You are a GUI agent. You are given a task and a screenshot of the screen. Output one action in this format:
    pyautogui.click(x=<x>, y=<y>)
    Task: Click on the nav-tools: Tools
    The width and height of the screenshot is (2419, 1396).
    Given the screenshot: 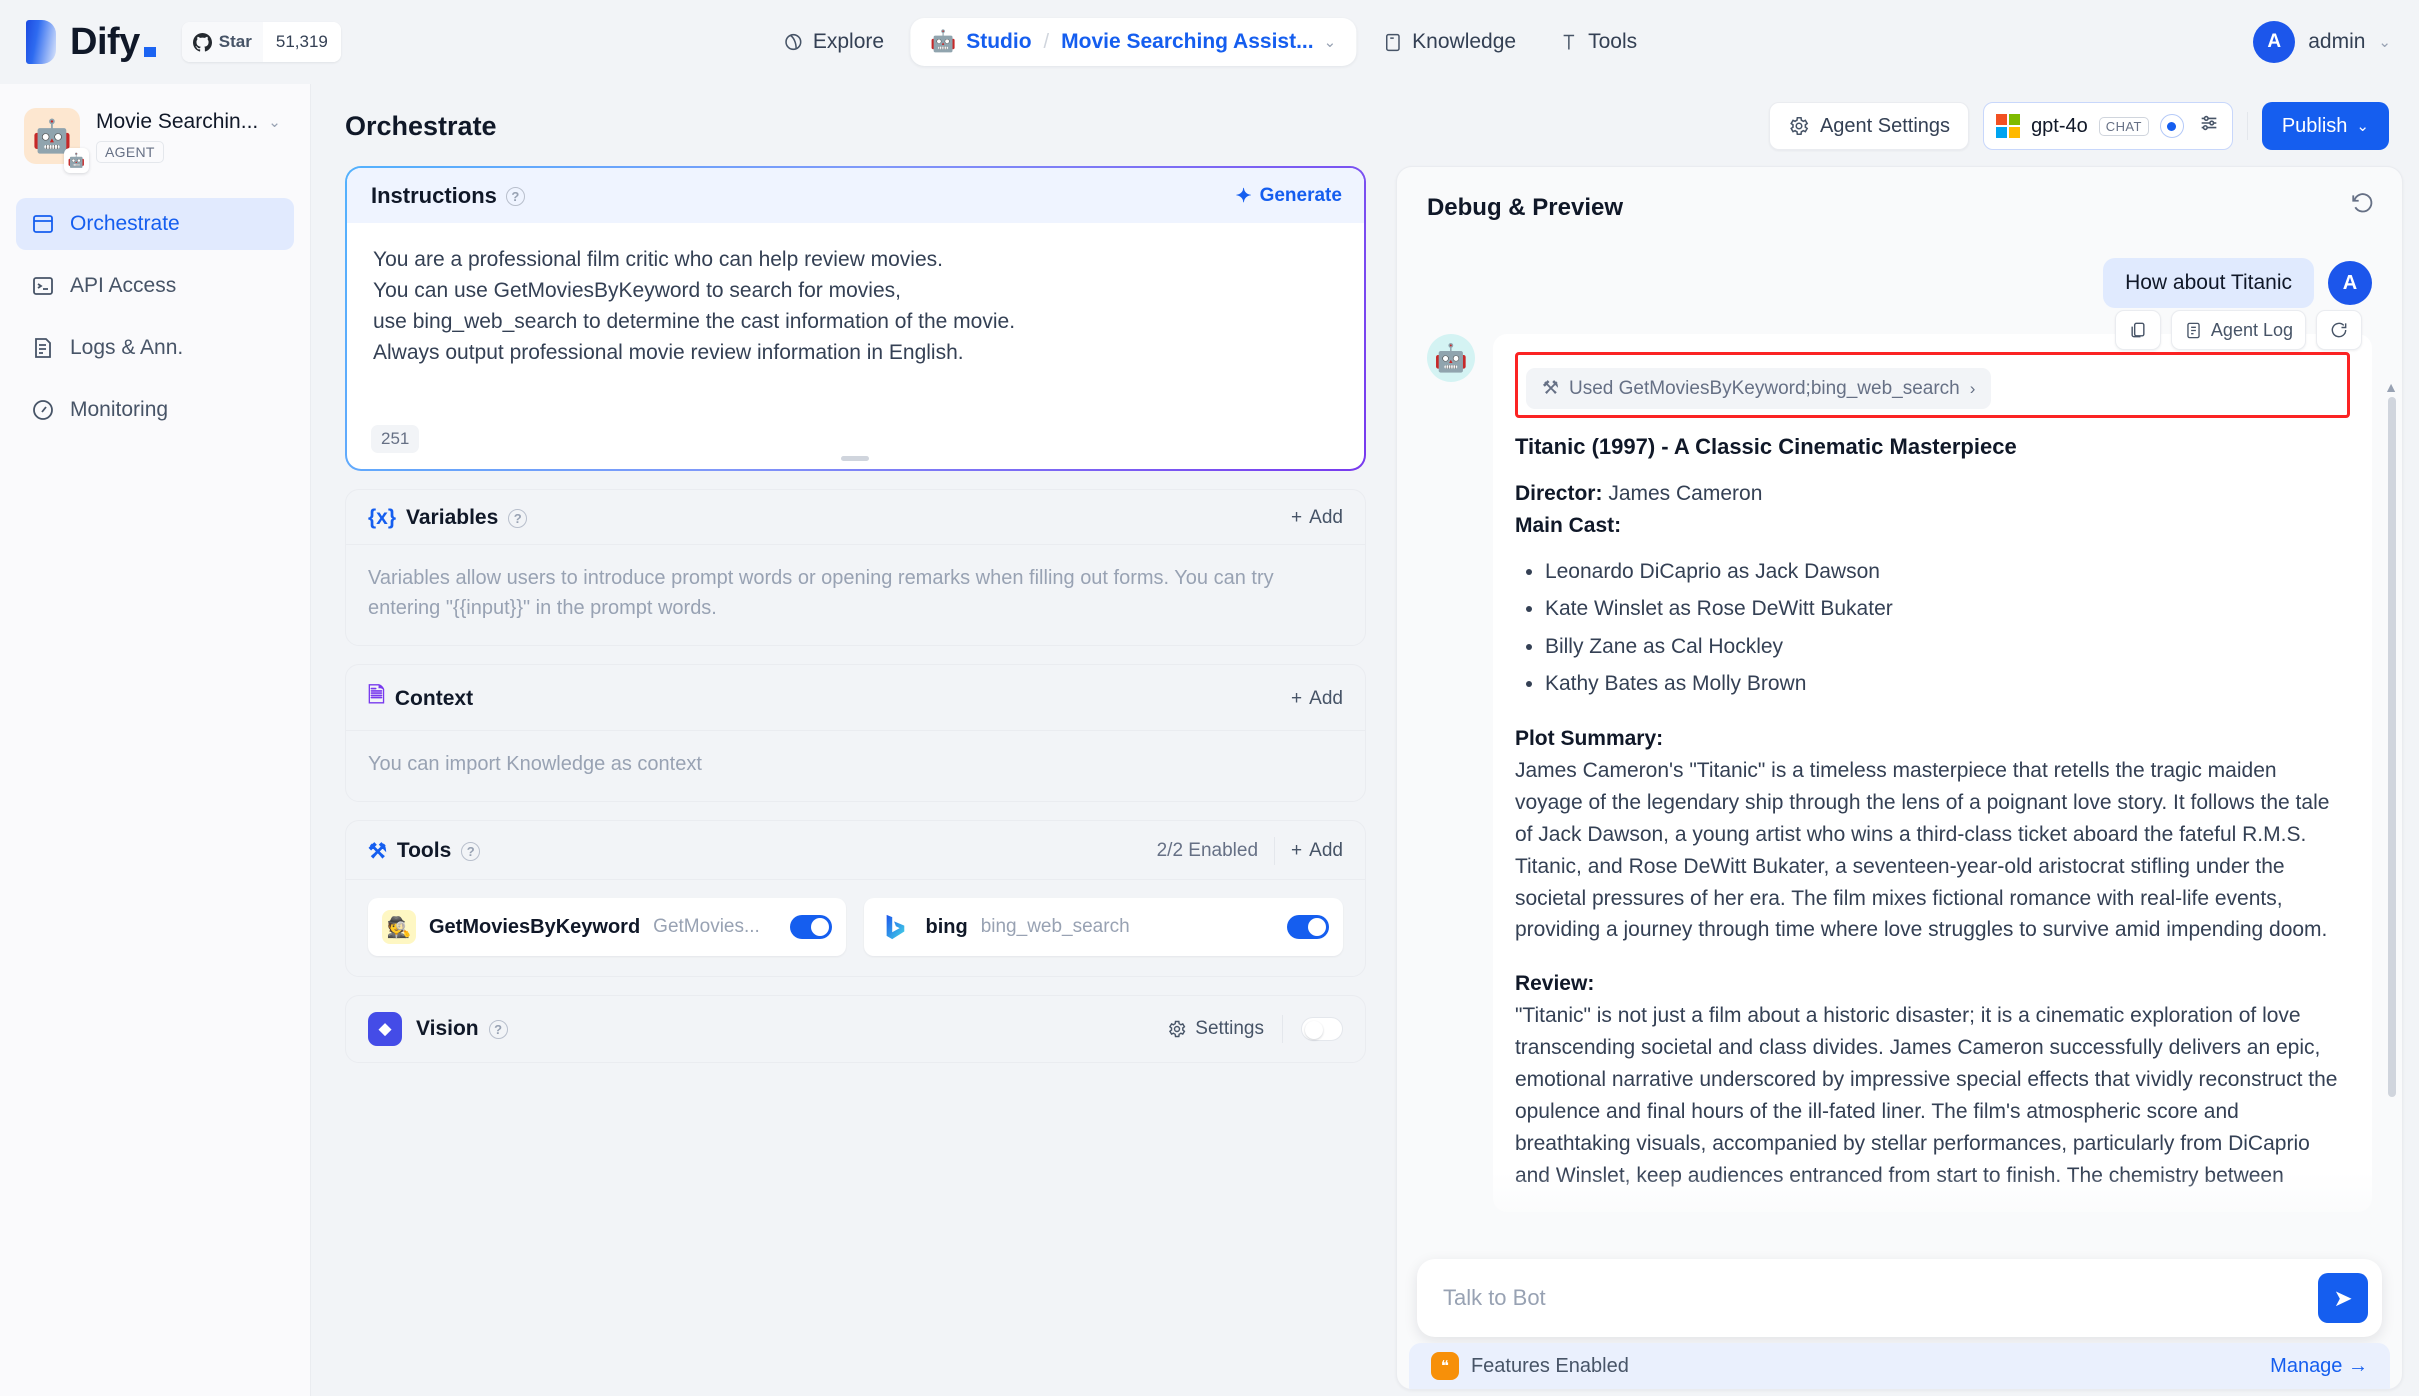 What is the action you would take?
    pyautogui.click(x=1597, y=42)
    